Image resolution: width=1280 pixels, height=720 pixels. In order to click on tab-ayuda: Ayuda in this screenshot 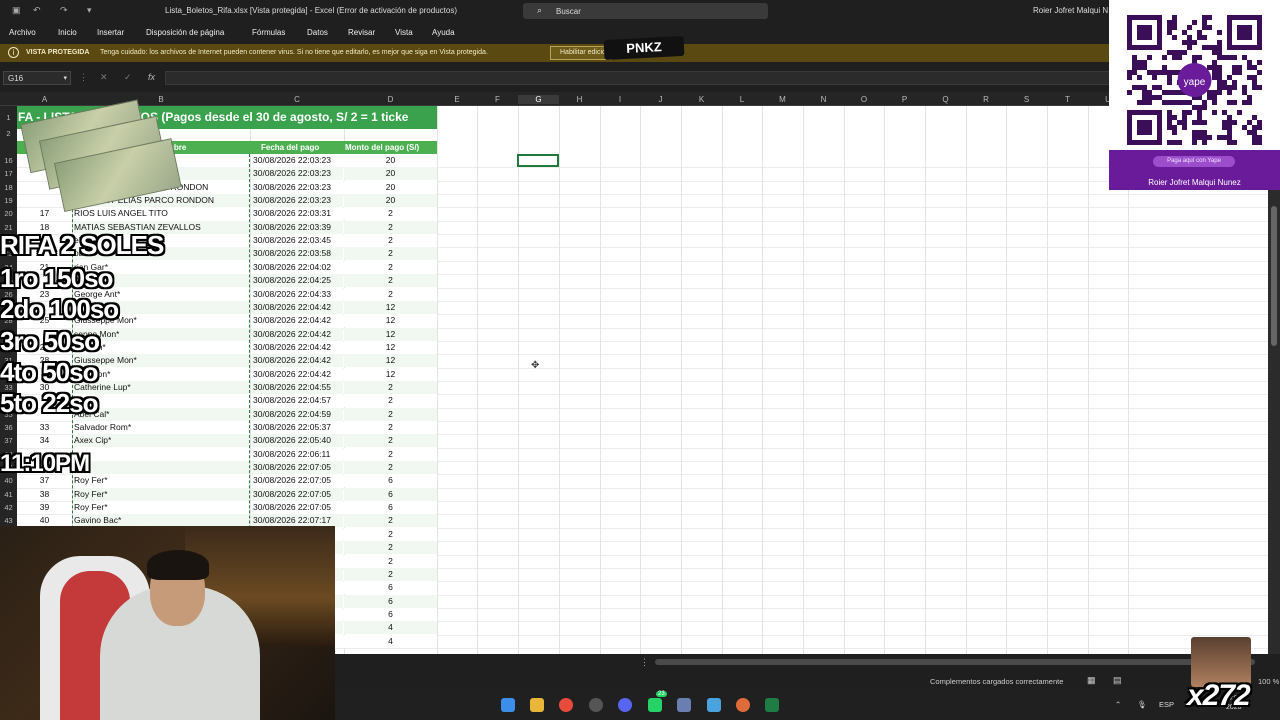, I will do `click(443, 32)`.